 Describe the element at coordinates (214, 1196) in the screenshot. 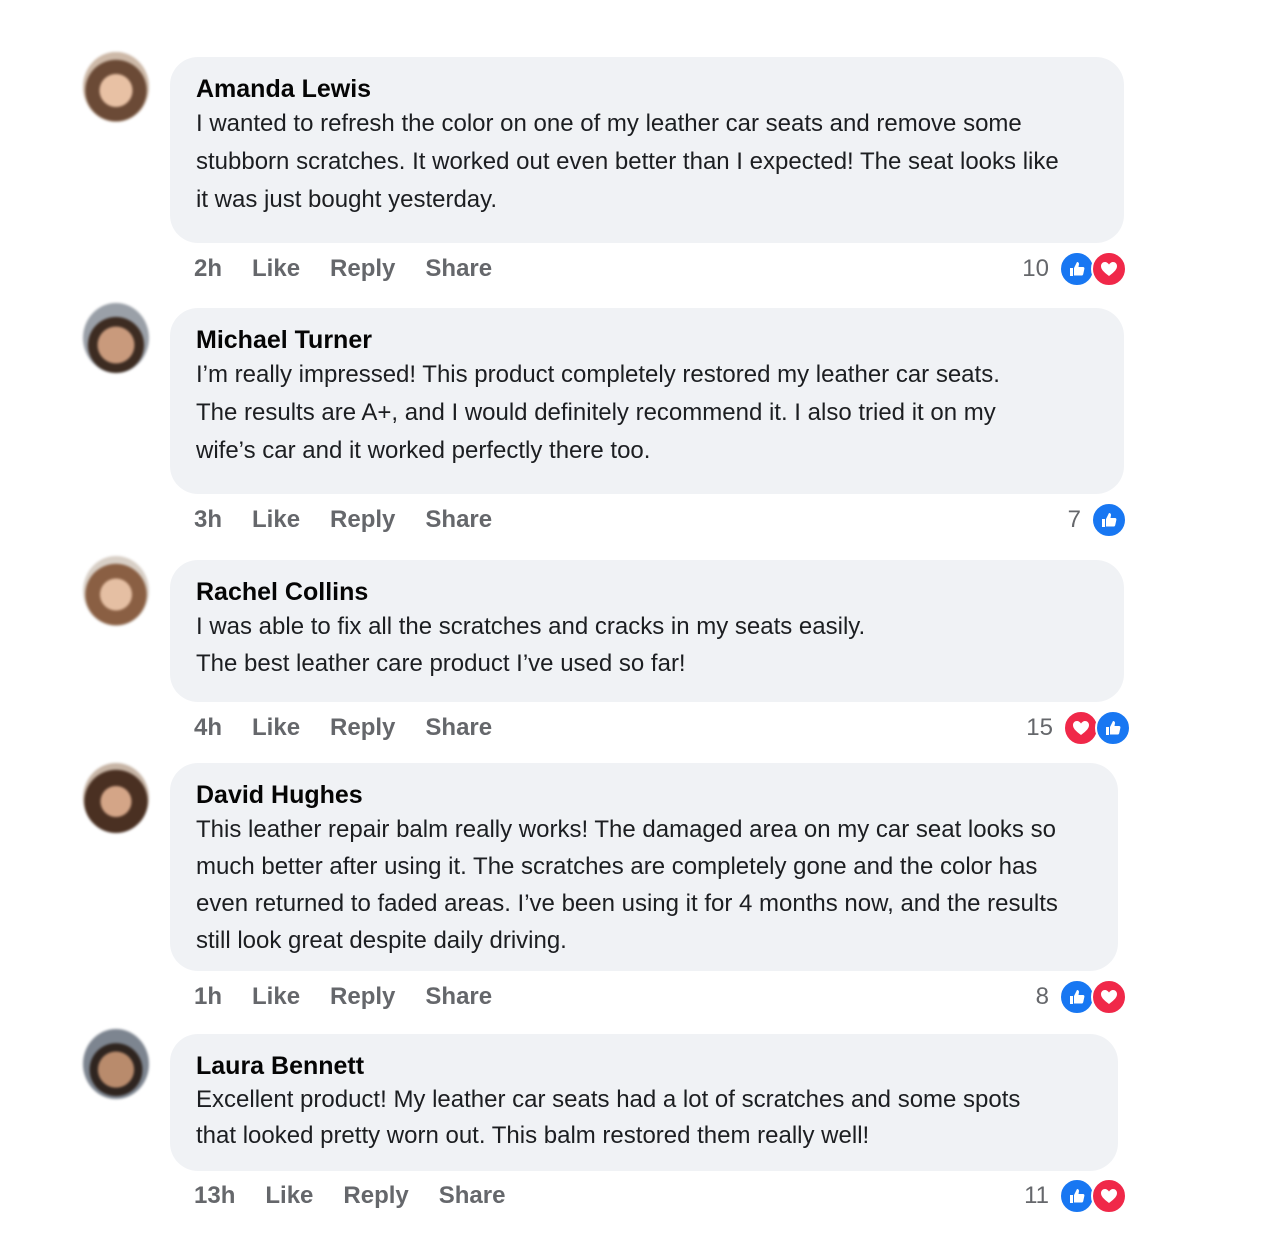

I see `comment-timestamp: 13h` at that location.